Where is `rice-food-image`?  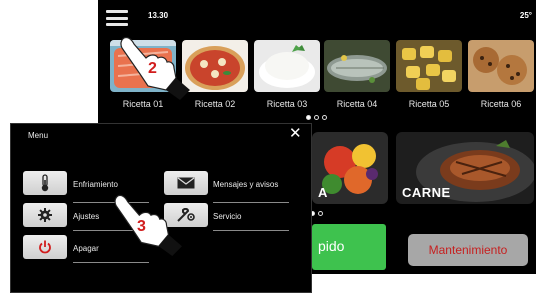 rice-food-image is located at coordinates (287, 66).